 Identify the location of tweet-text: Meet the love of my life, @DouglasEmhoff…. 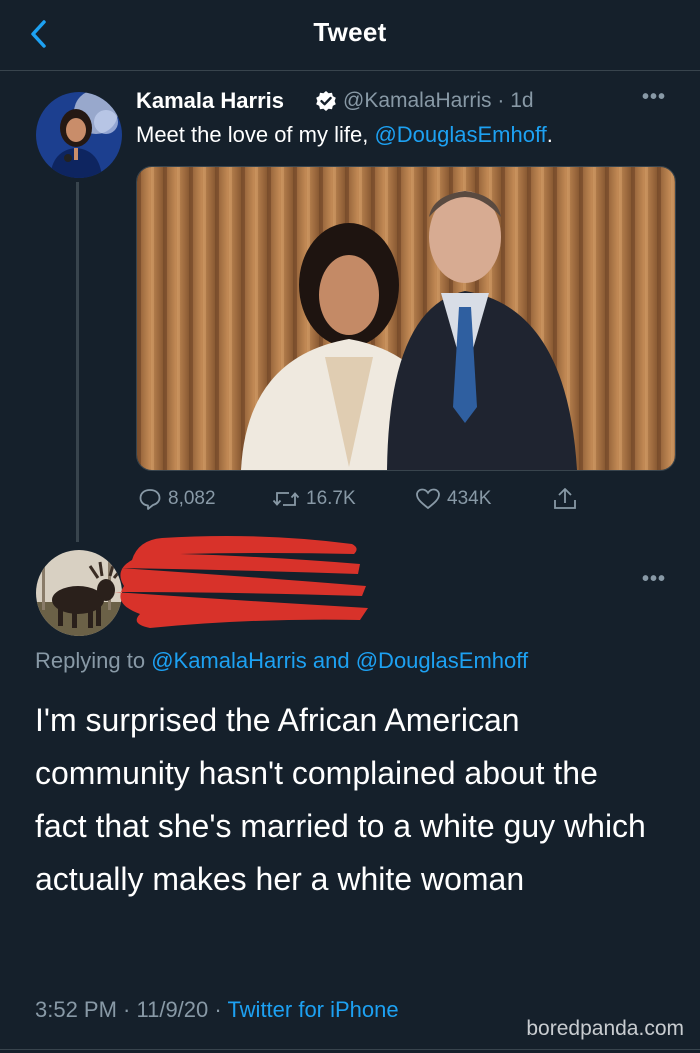
(344, 134).